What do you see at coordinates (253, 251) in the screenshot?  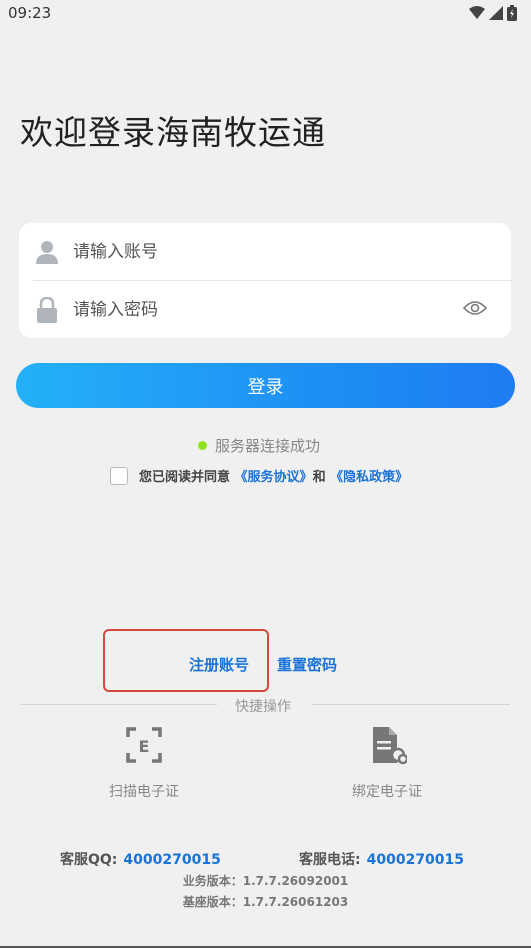 I see `account-input` at bounding box center [253, 251].